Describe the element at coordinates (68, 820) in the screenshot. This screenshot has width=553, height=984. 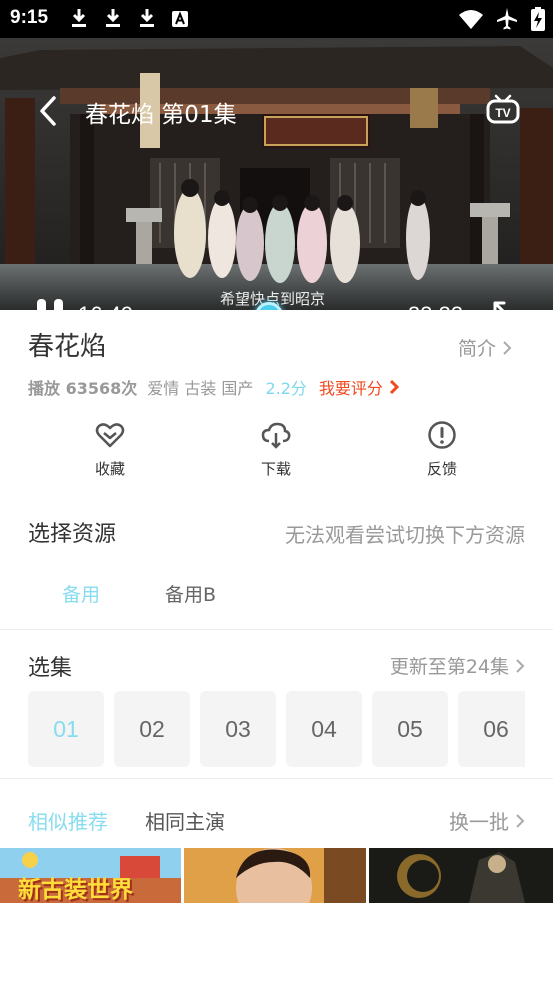
I see `tab-similar: 相似推荐` at that location.